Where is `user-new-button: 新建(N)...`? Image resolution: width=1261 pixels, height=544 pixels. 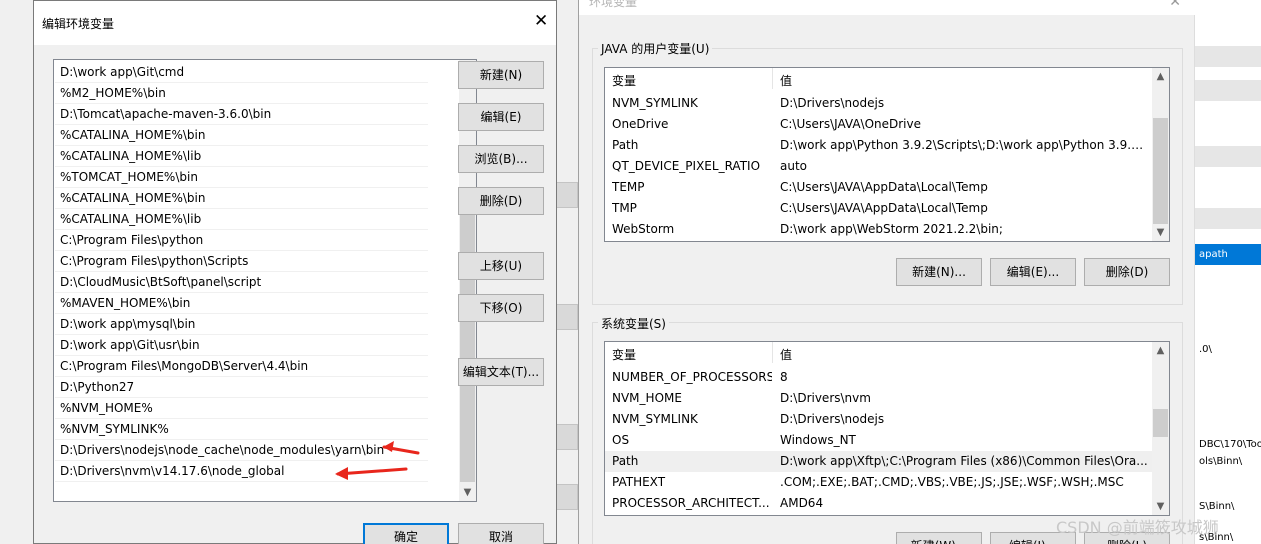 user-new-button: 新建(N)... is located at coordinates (939, 272).